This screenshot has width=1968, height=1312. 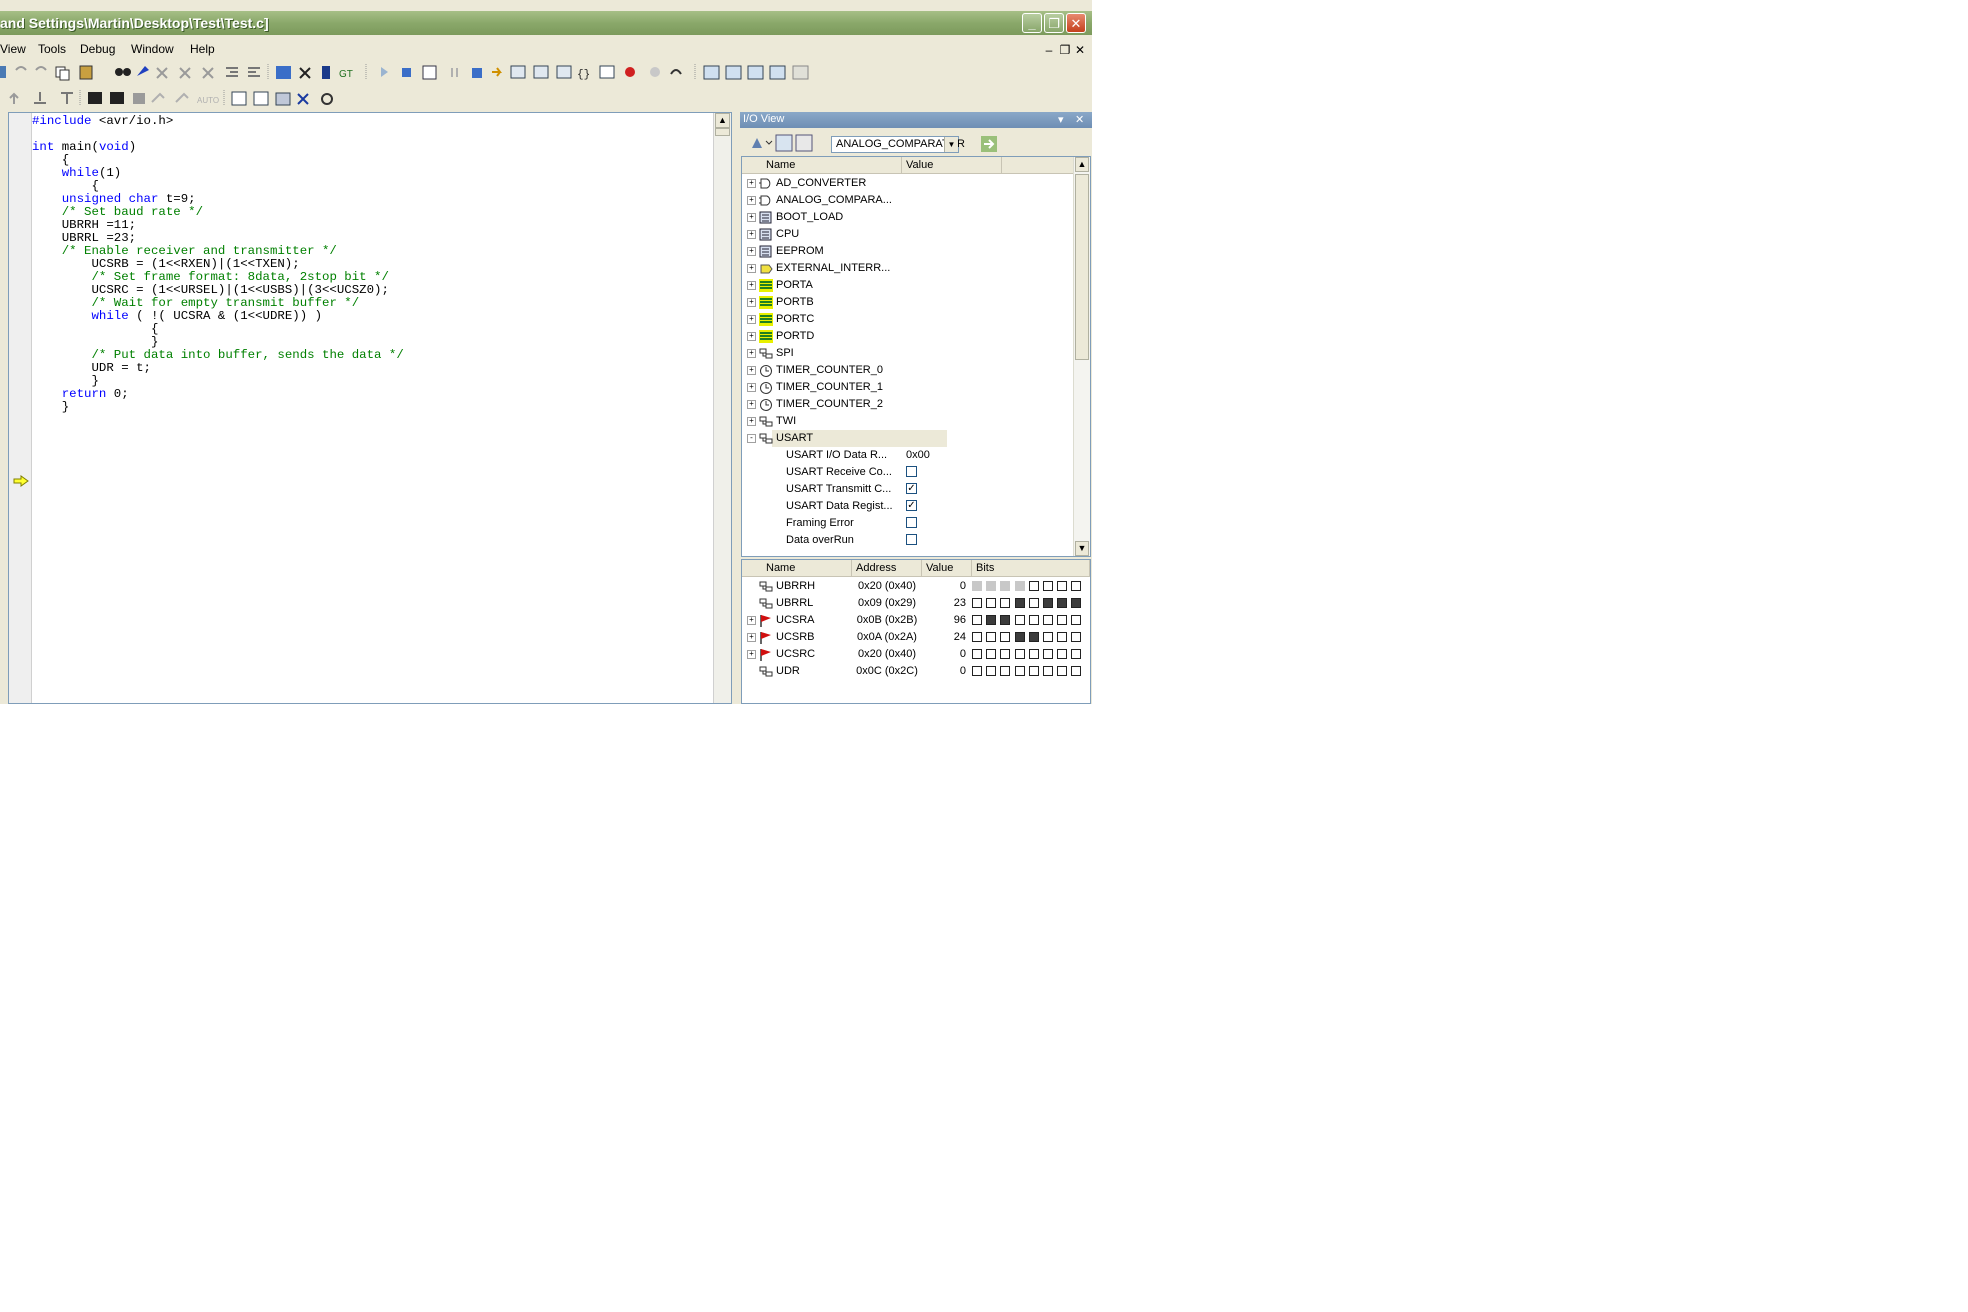 I want to click on tree-item-timer-counter-2: + TIMER_COUNTER_2, so click(x=908, y=404).